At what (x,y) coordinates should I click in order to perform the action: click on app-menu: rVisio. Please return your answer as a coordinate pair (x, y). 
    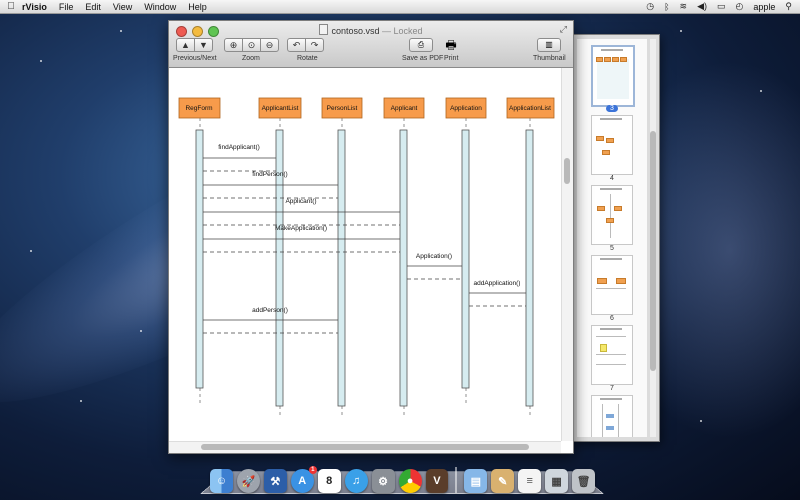
    Looking at the image, I should click on (34, 7).